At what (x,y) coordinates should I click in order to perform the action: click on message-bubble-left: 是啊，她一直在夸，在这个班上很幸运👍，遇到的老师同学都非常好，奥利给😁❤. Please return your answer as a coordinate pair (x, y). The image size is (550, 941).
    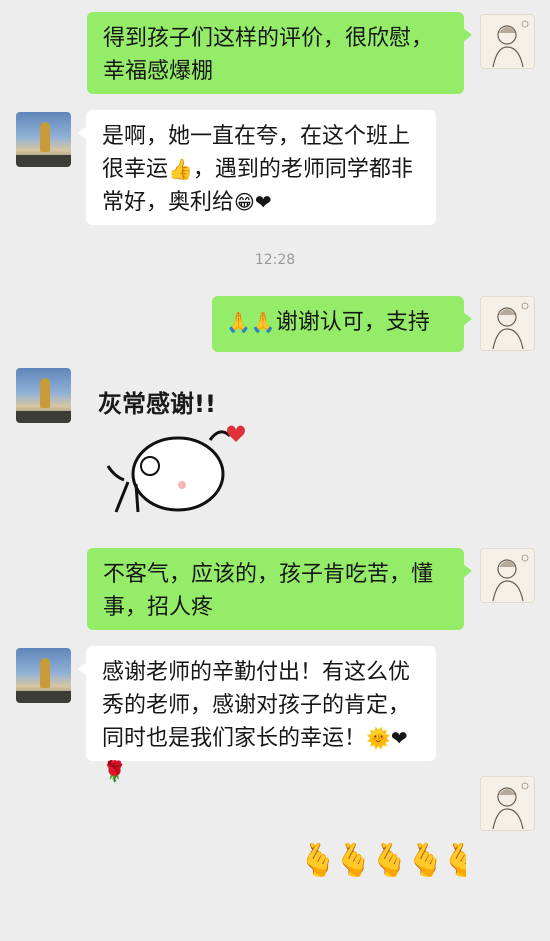
    Looking at the image, I should click on (257, 167).